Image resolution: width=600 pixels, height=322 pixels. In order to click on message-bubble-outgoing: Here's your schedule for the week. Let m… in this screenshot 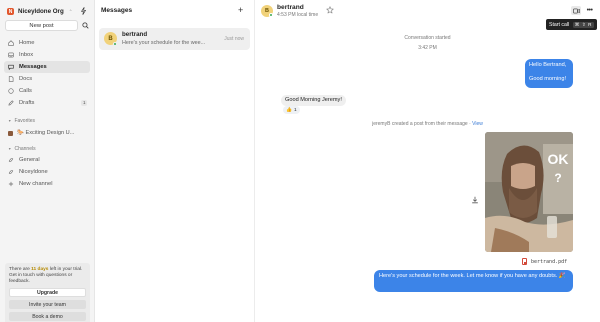, I will do `click(473, 281)`.